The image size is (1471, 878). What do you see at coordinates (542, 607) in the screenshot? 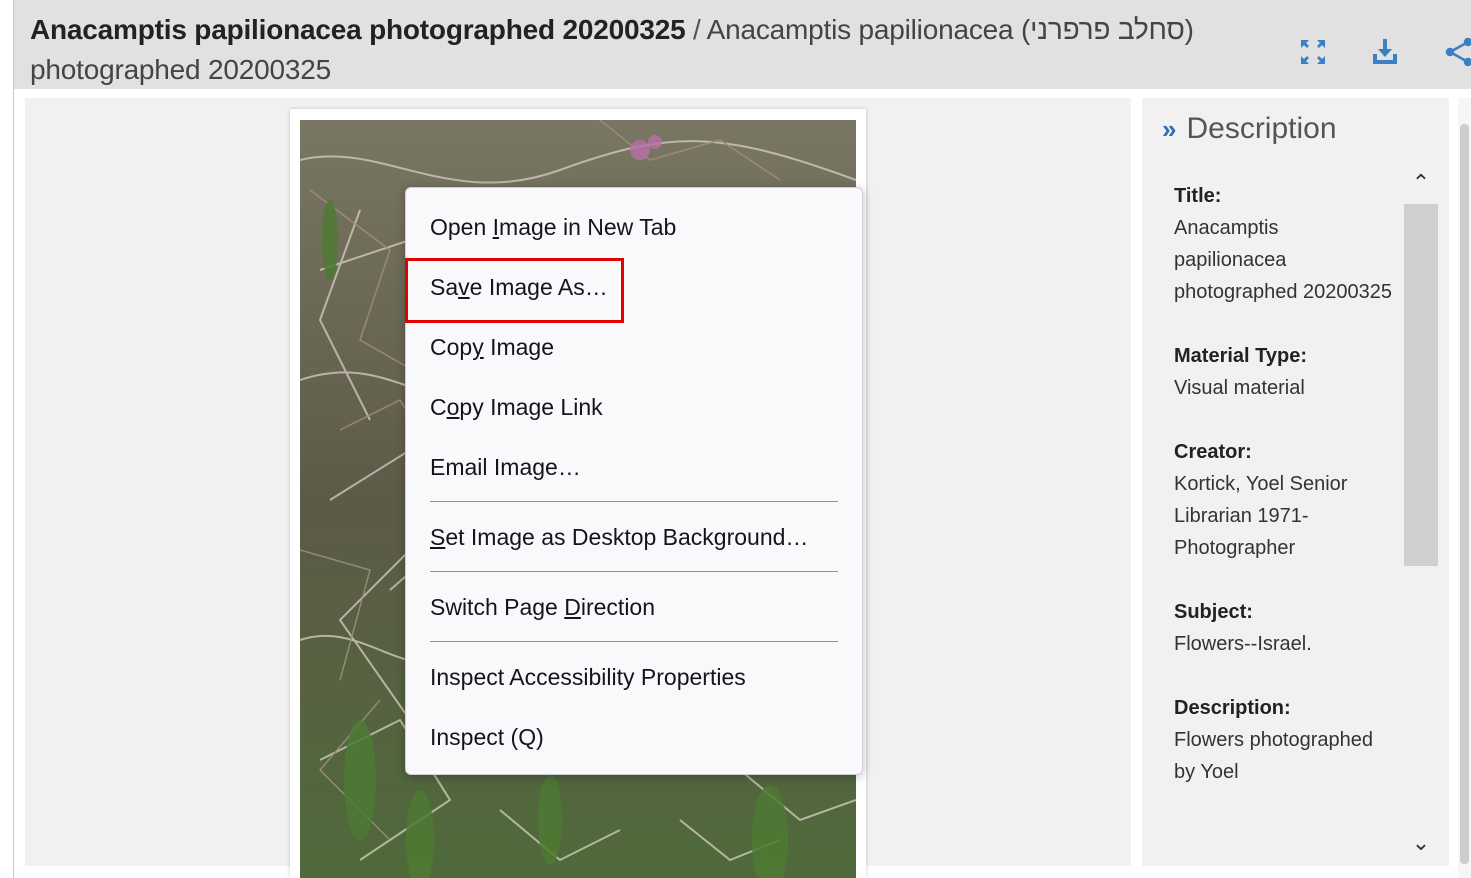
I see `menu-item-switch-page-direction: Switch Page Direction` at bounding box center [542, 607].